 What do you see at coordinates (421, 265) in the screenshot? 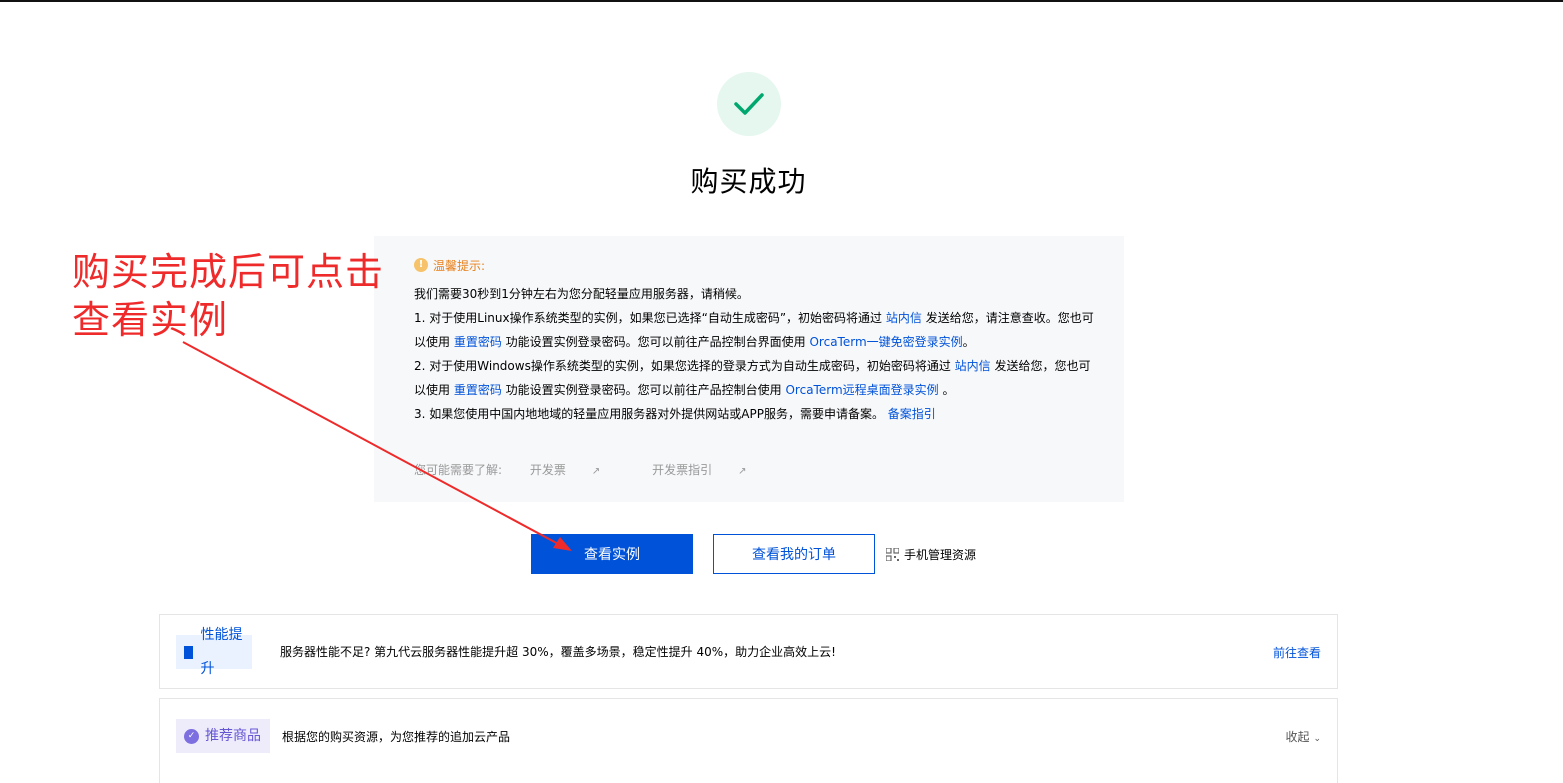
I see `warning-icon: !` at bounding box center [421, 265].